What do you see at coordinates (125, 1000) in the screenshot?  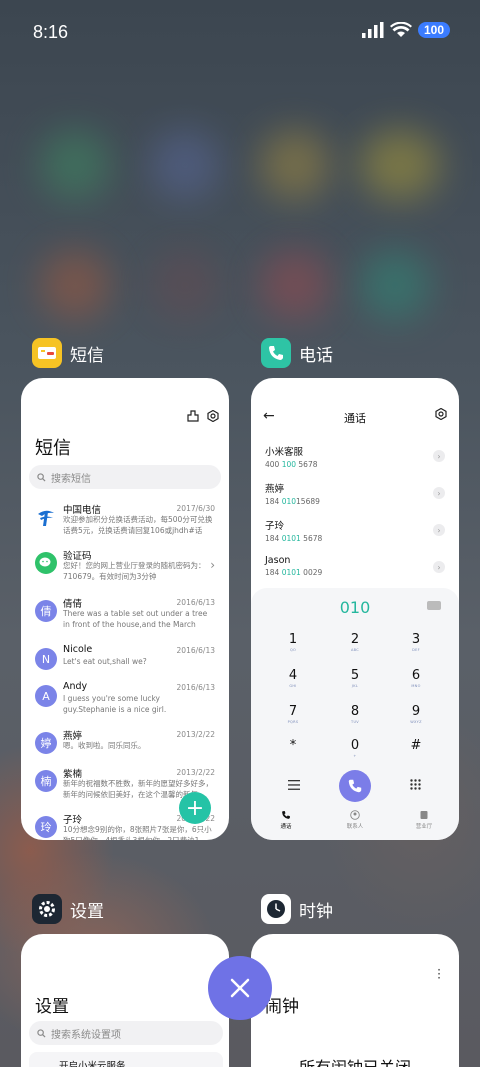 I see `settings-app-card: 设置 搜索系统设置项 开启小米云服务` at bounding box center [125, 1000].